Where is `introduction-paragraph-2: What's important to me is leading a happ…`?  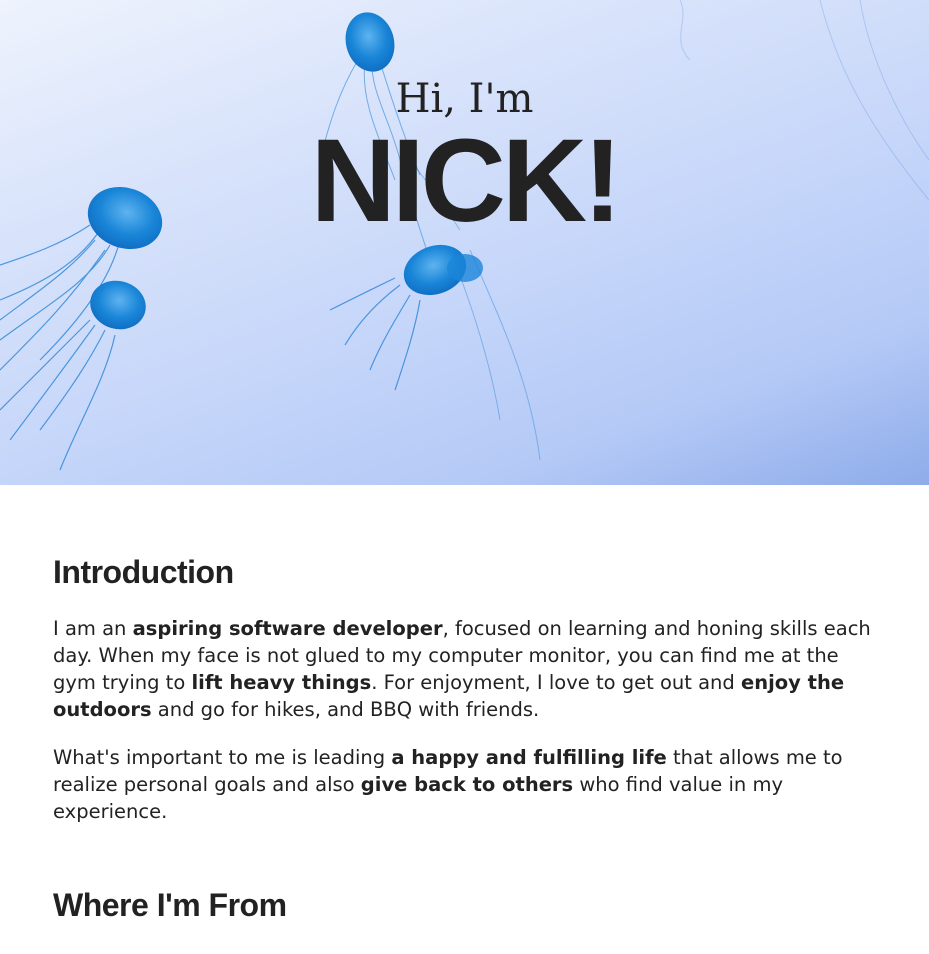 introduction-paragraph-2: What's important to me is leading a happ… is located at coordinates (469, 784).